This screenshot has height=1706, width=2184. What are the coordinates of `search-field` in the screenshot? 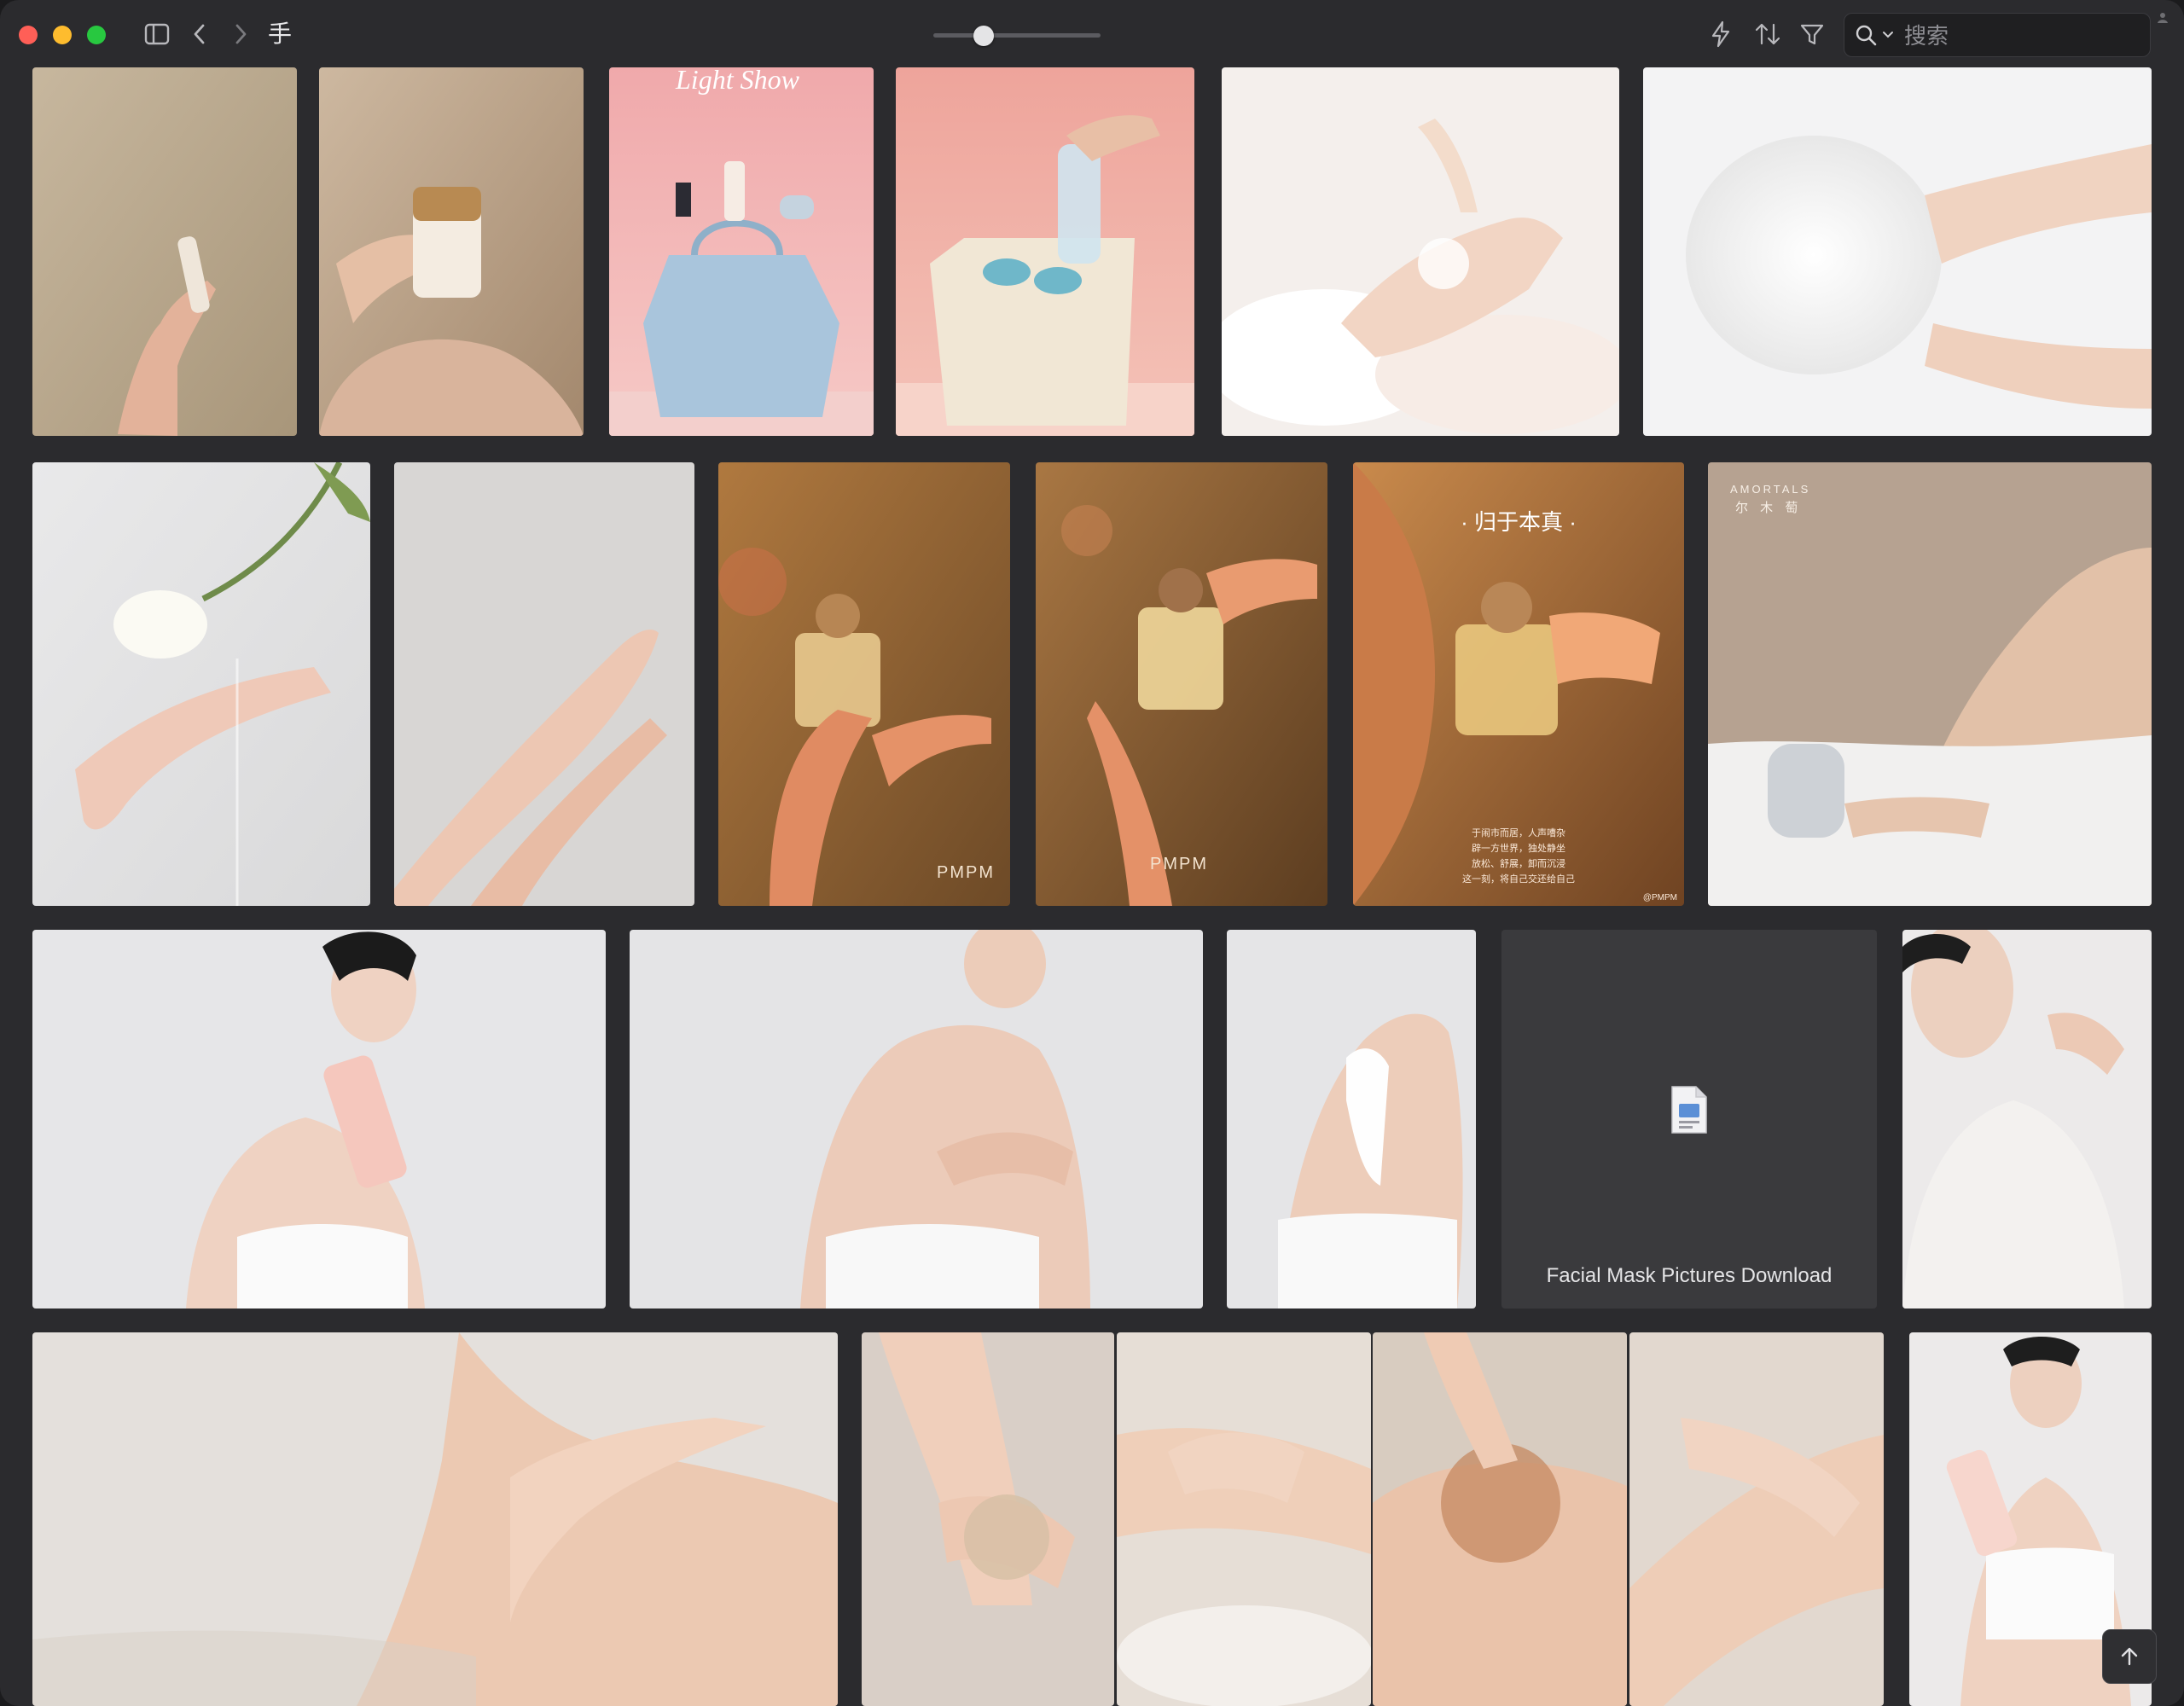 It's located at (1998, 35).